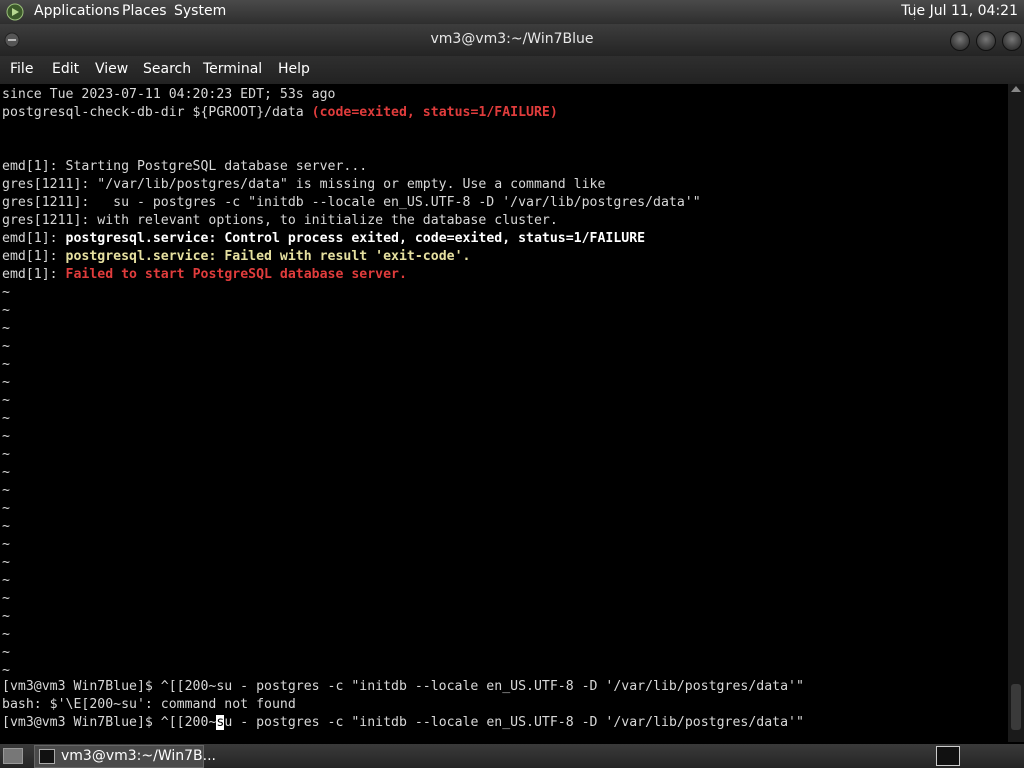  What do you see at coordinates (47, 756) in the screenshot?
I see `terminal-icon` at bounding box center [47, 756].